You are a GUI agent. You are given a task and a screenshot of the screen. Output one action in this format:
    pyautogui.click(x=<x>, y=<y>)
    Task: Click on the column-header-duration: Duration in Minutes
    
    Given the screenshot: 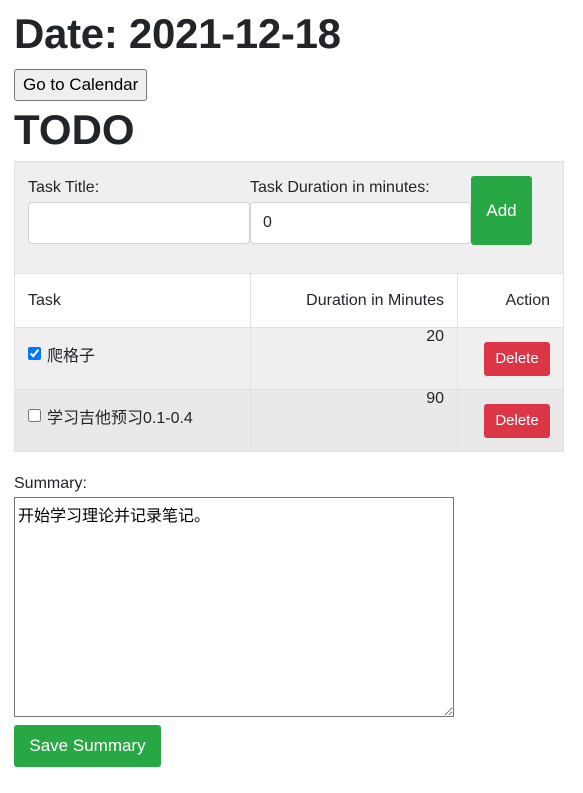 What is the action you would take?
    pyautogui.click(x=354, y=301)
    